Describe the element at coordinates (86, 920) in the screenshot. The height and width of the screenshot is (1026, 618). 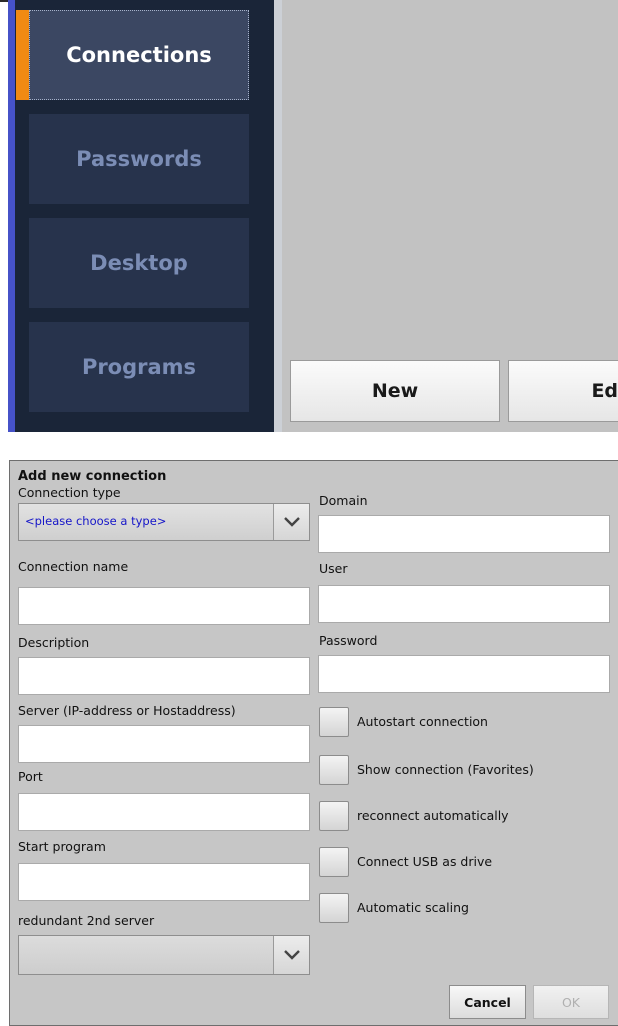
I see `redundant-server-label: redundant 2nd server` at that location.